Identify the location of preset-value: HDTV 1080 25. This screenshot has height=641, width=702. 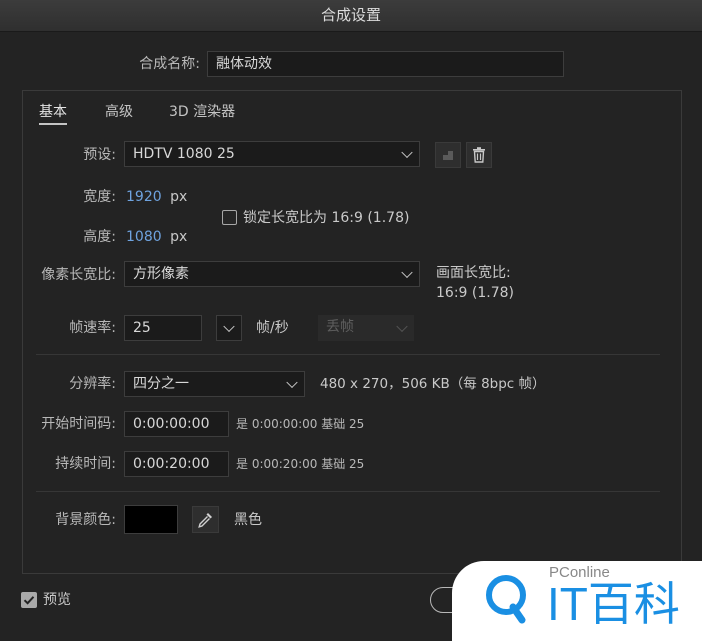
(184, 154).